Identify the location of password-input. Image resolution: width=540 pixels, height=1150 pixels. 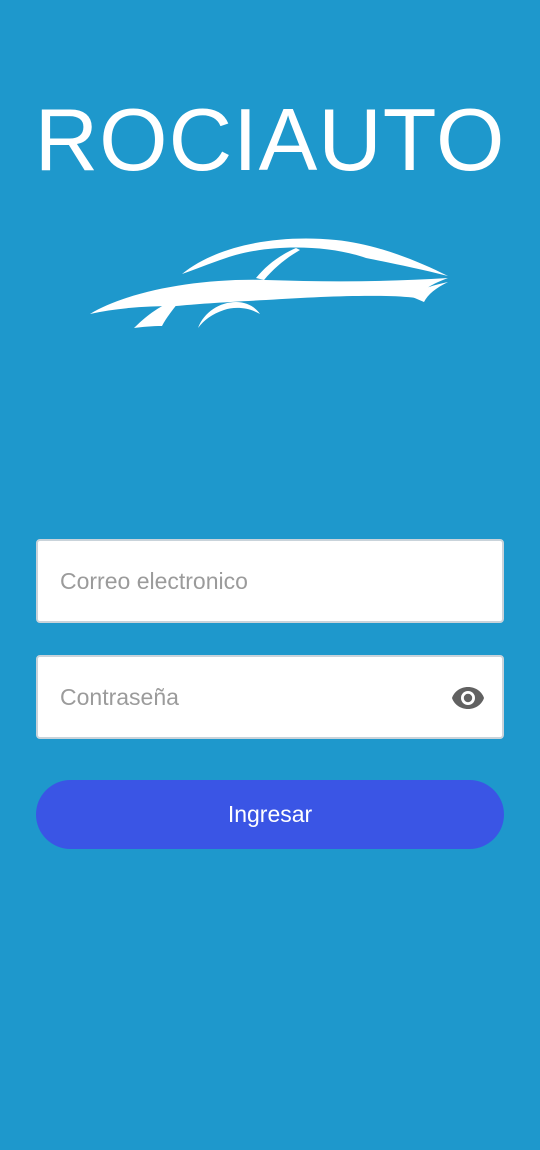
(250, 697).